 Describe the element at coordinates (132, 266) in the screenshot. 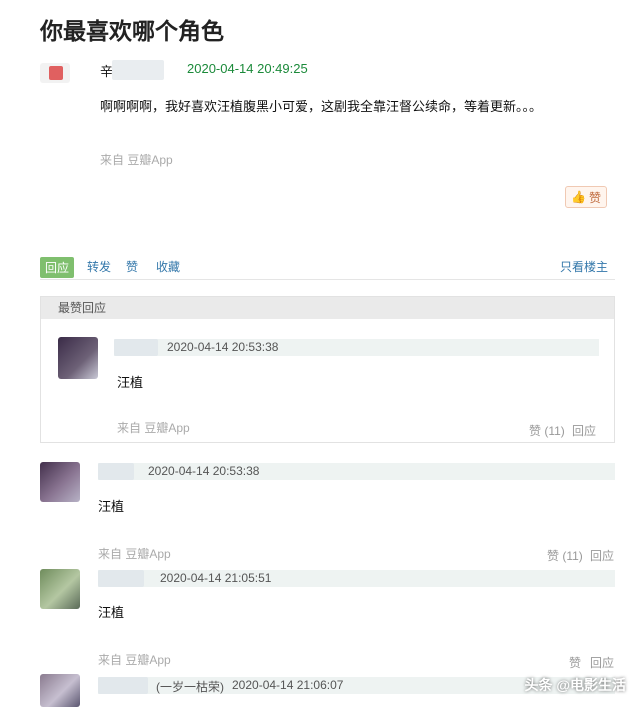

I see `like-link: 赞` at that location.